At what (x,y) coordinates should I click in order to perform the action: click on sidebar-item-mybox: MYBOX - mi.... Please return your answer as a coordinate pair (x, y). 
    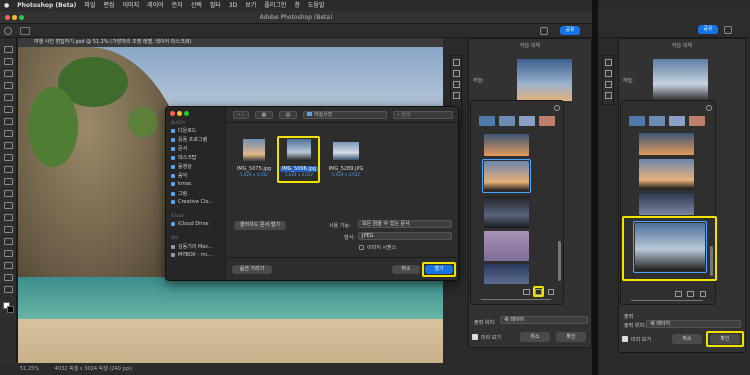
    Looking at the image, I should click on (191, 255).